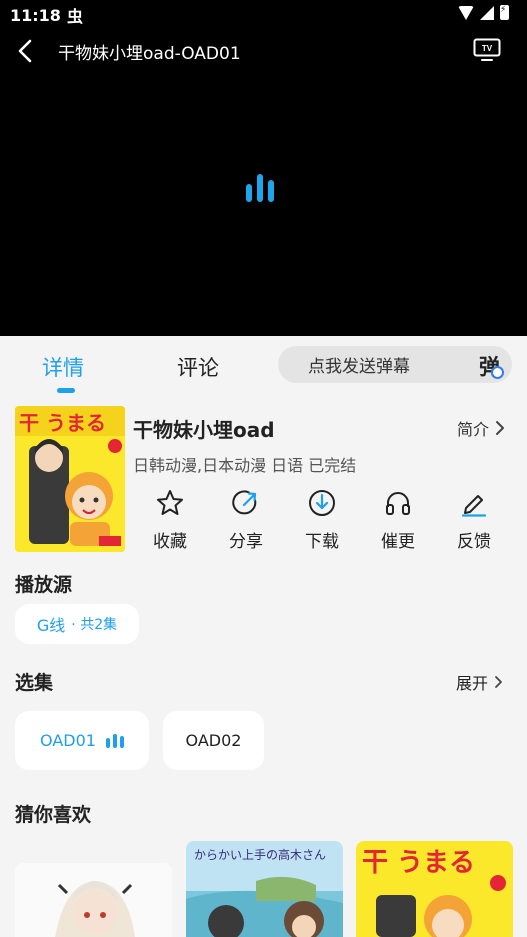 The width and height of the screenshot is (527, 937). I want to click on back-button, so click(38, 51).